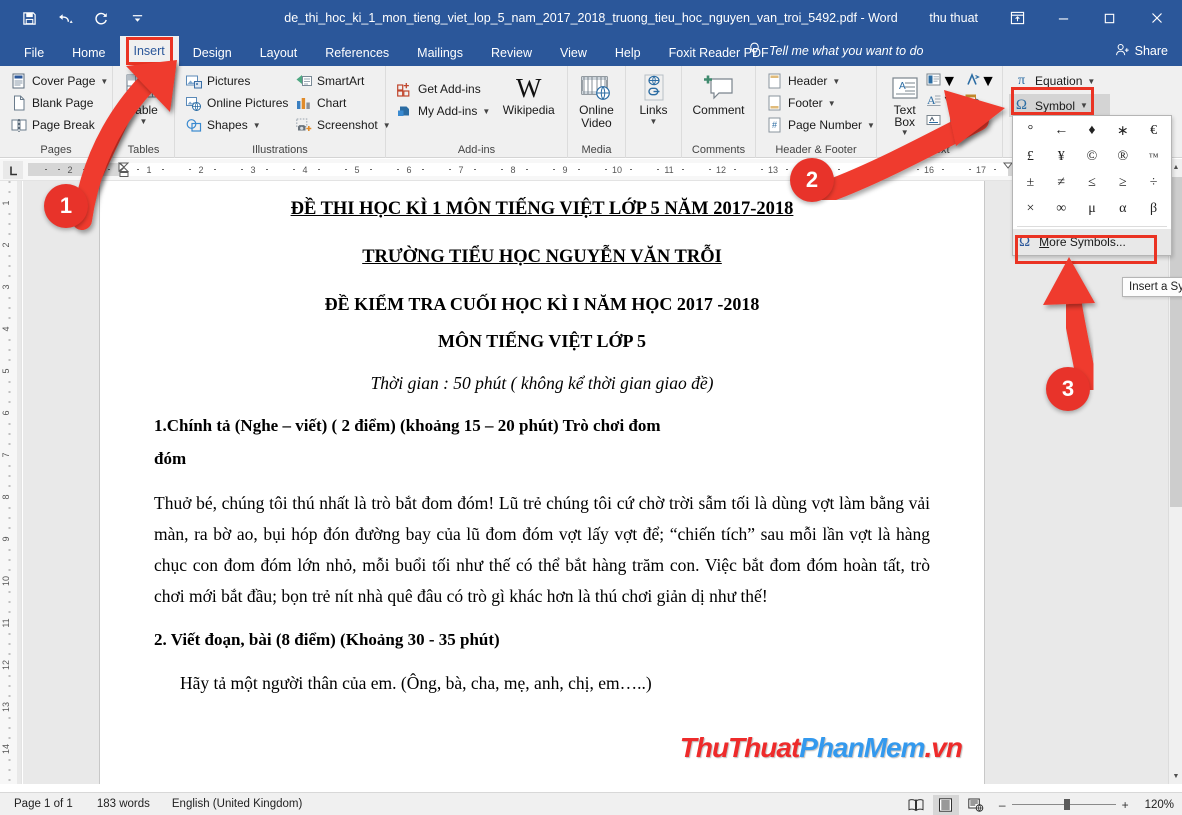 This screenshot has width=1182, height=815. I want to click on symbol-cell: ≤, so click(1092, 183).